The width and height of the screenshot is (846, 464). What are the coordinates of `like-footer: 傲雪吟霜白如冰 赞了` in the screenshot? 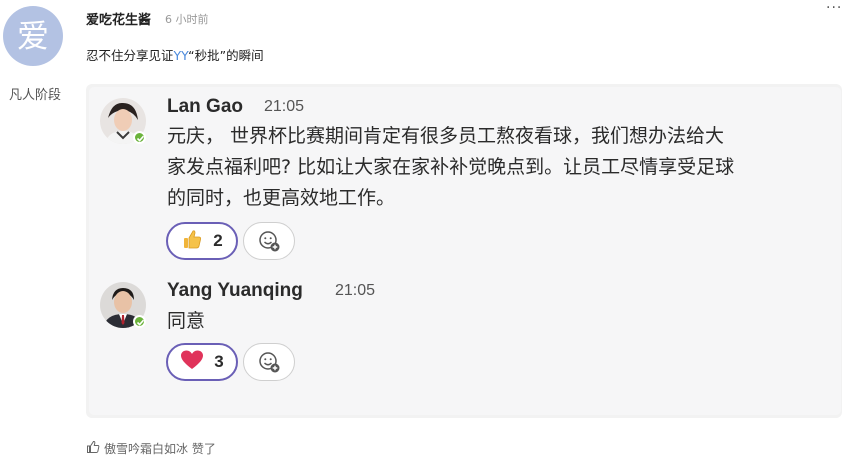 It's located at (151, 448).